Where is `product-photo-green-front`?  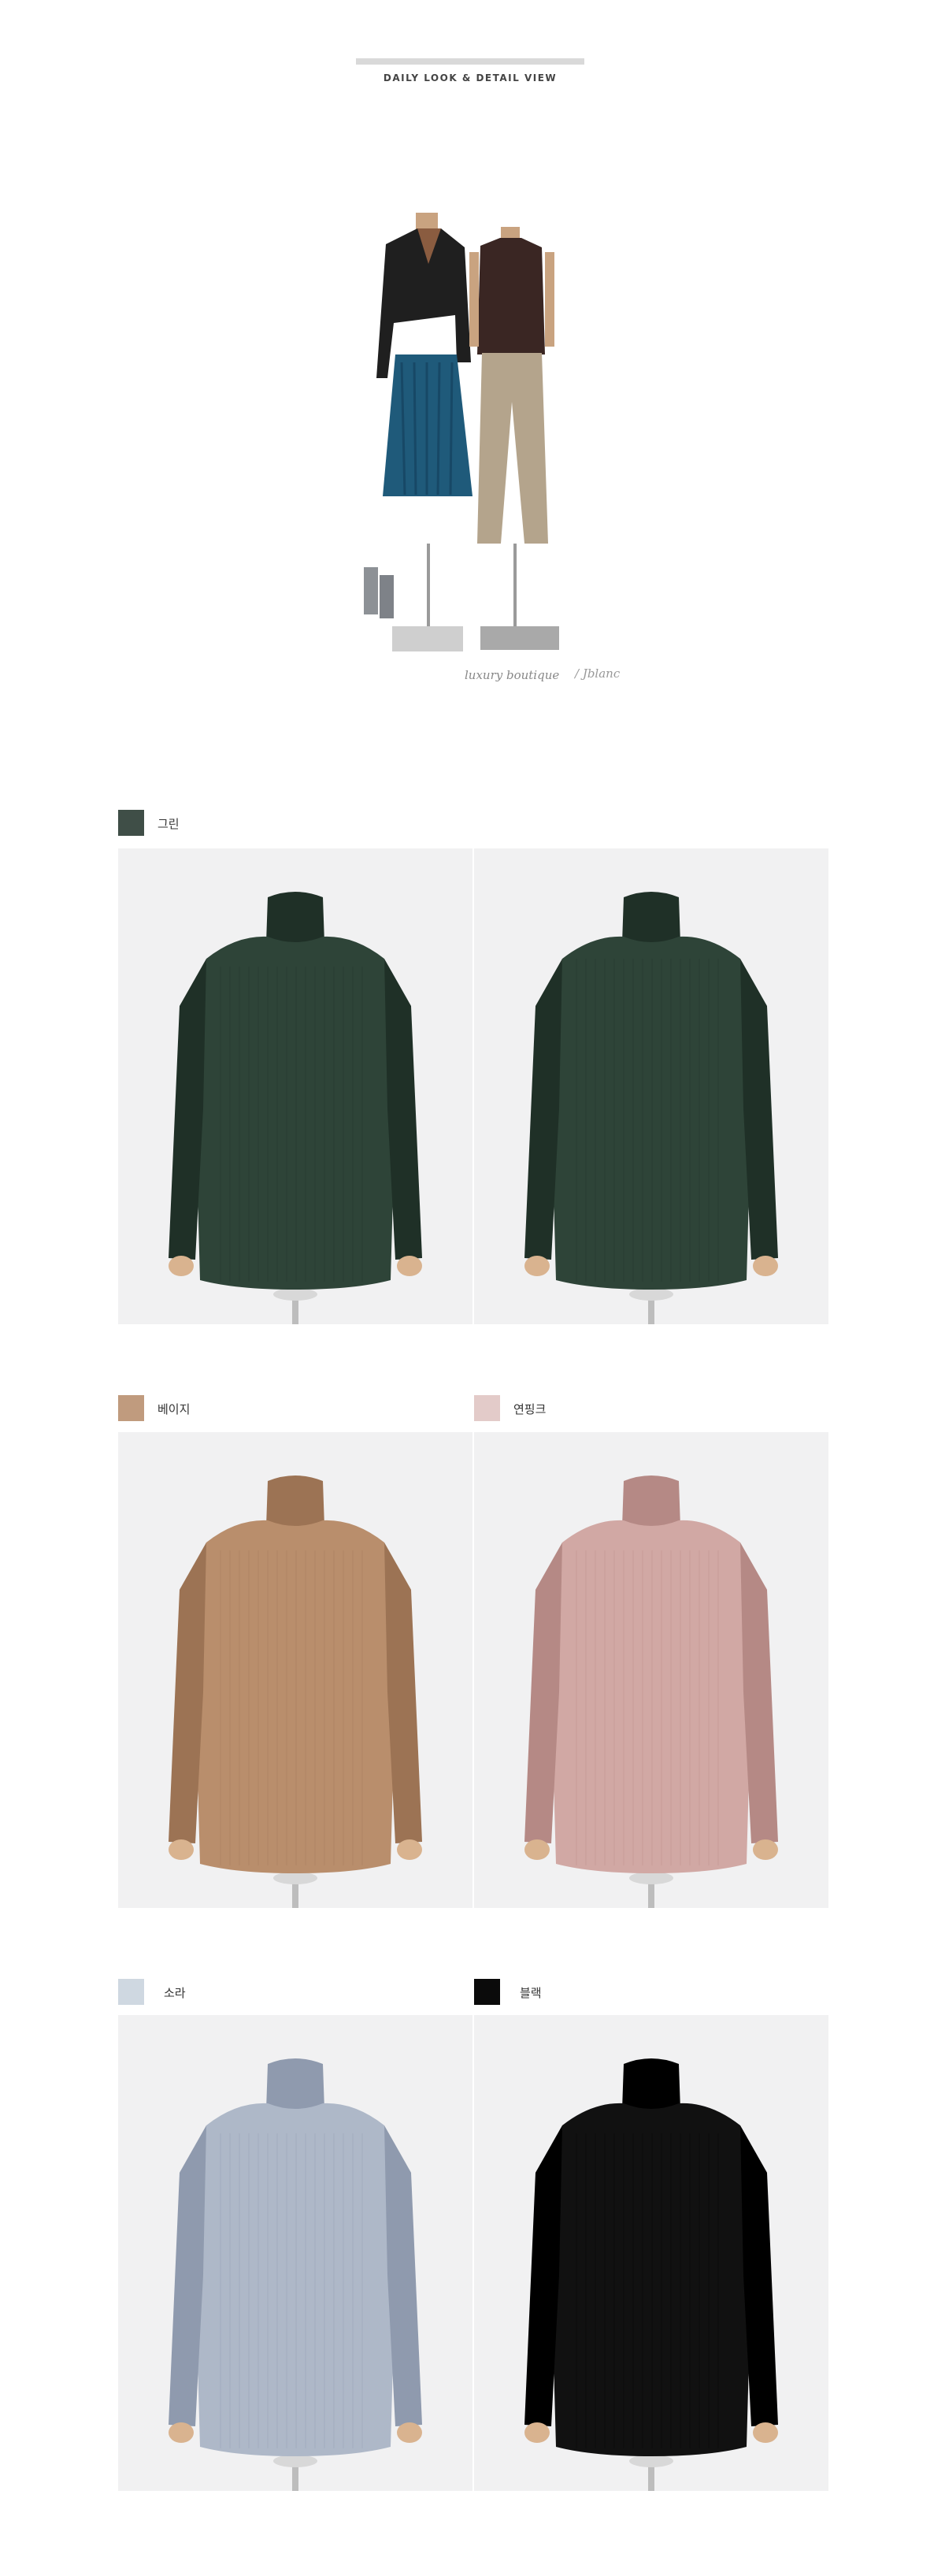
product-photo-green-front is located at coordinates (295, 1086).